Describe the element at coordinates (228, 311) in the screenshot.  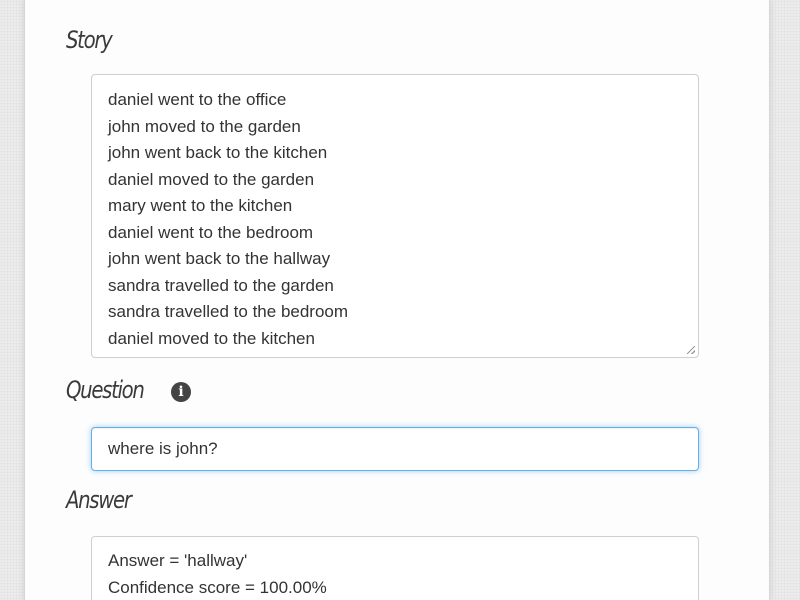
I see `story-line: sandra travelled to the bedroom` at that location.